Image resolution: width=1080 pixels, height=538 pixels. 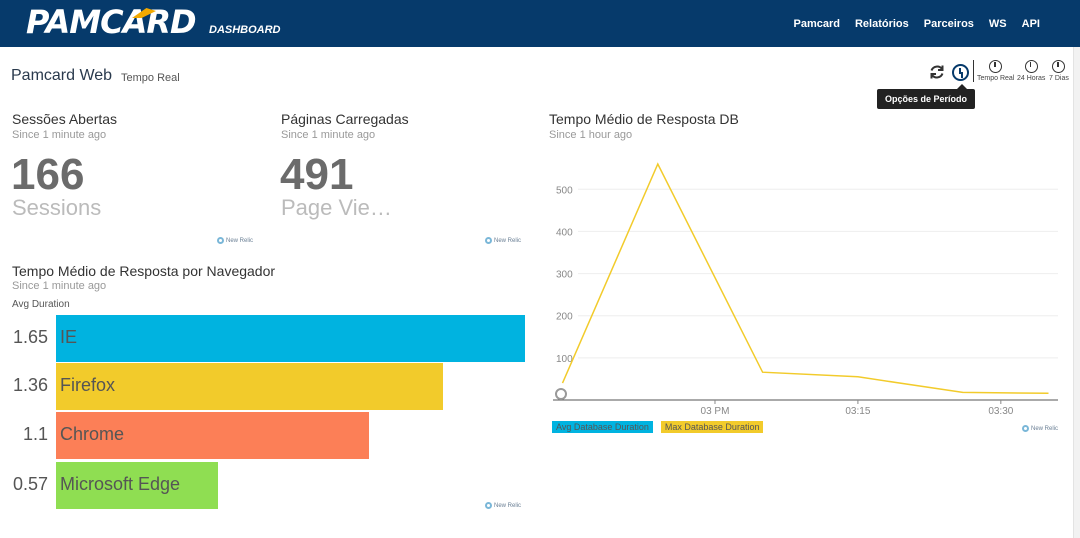 I want to click on avg-duration-label: Avg Duration, so click(x=41, y=304).